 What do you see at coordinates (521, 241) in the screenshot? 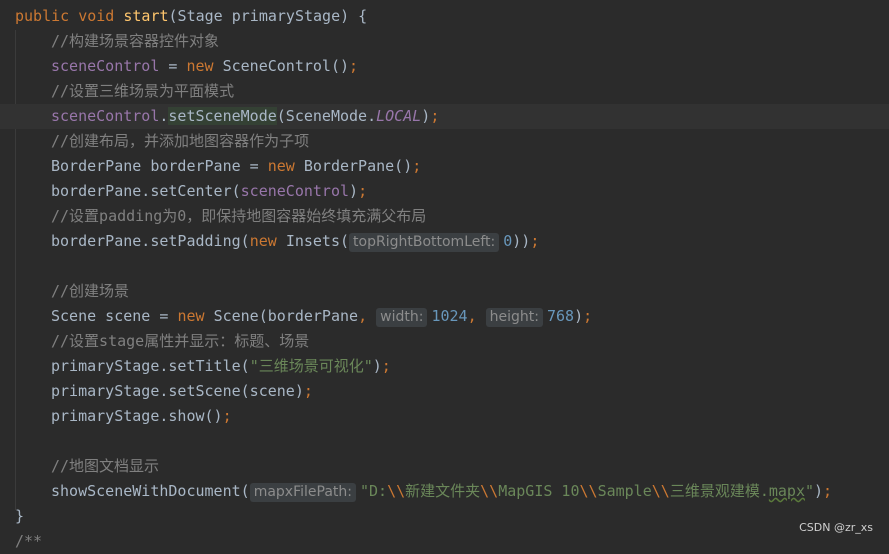
I see `code-token: ))` at bounding box center [521, 241].